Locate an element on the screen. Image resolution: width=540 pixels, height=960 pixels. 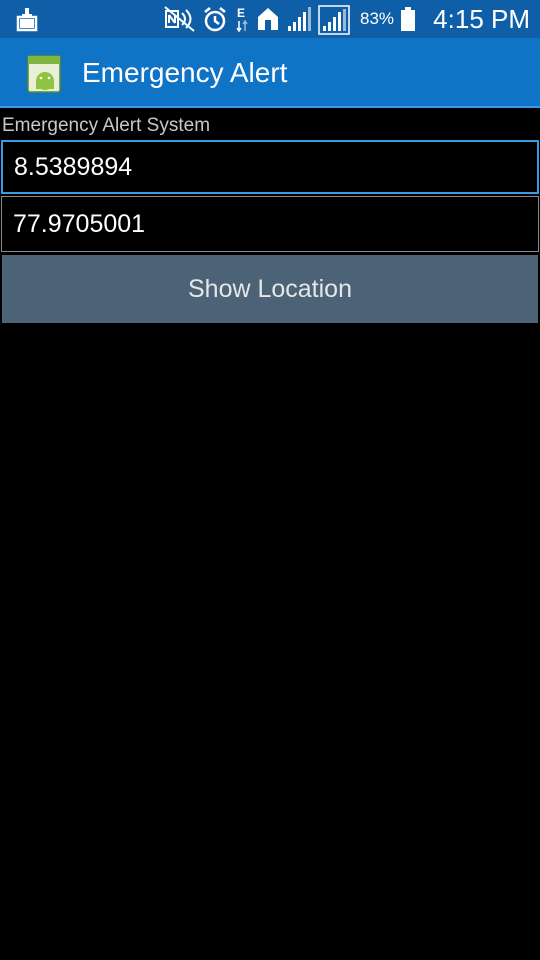
clock-time: 4:15 PM is located at coordinates (481, 19).